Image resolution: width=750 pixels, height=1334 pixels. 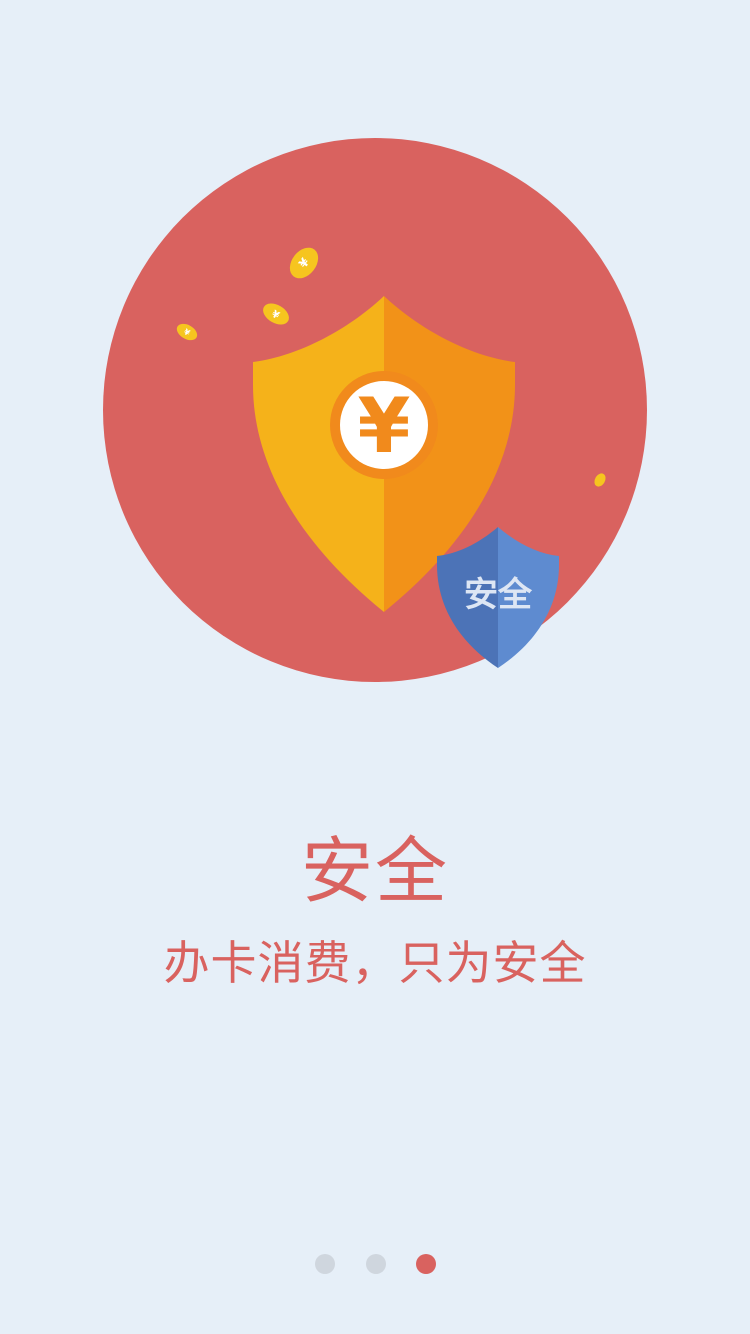 I want to click on yen-symbol: ¥, so click(x=384, y=425).